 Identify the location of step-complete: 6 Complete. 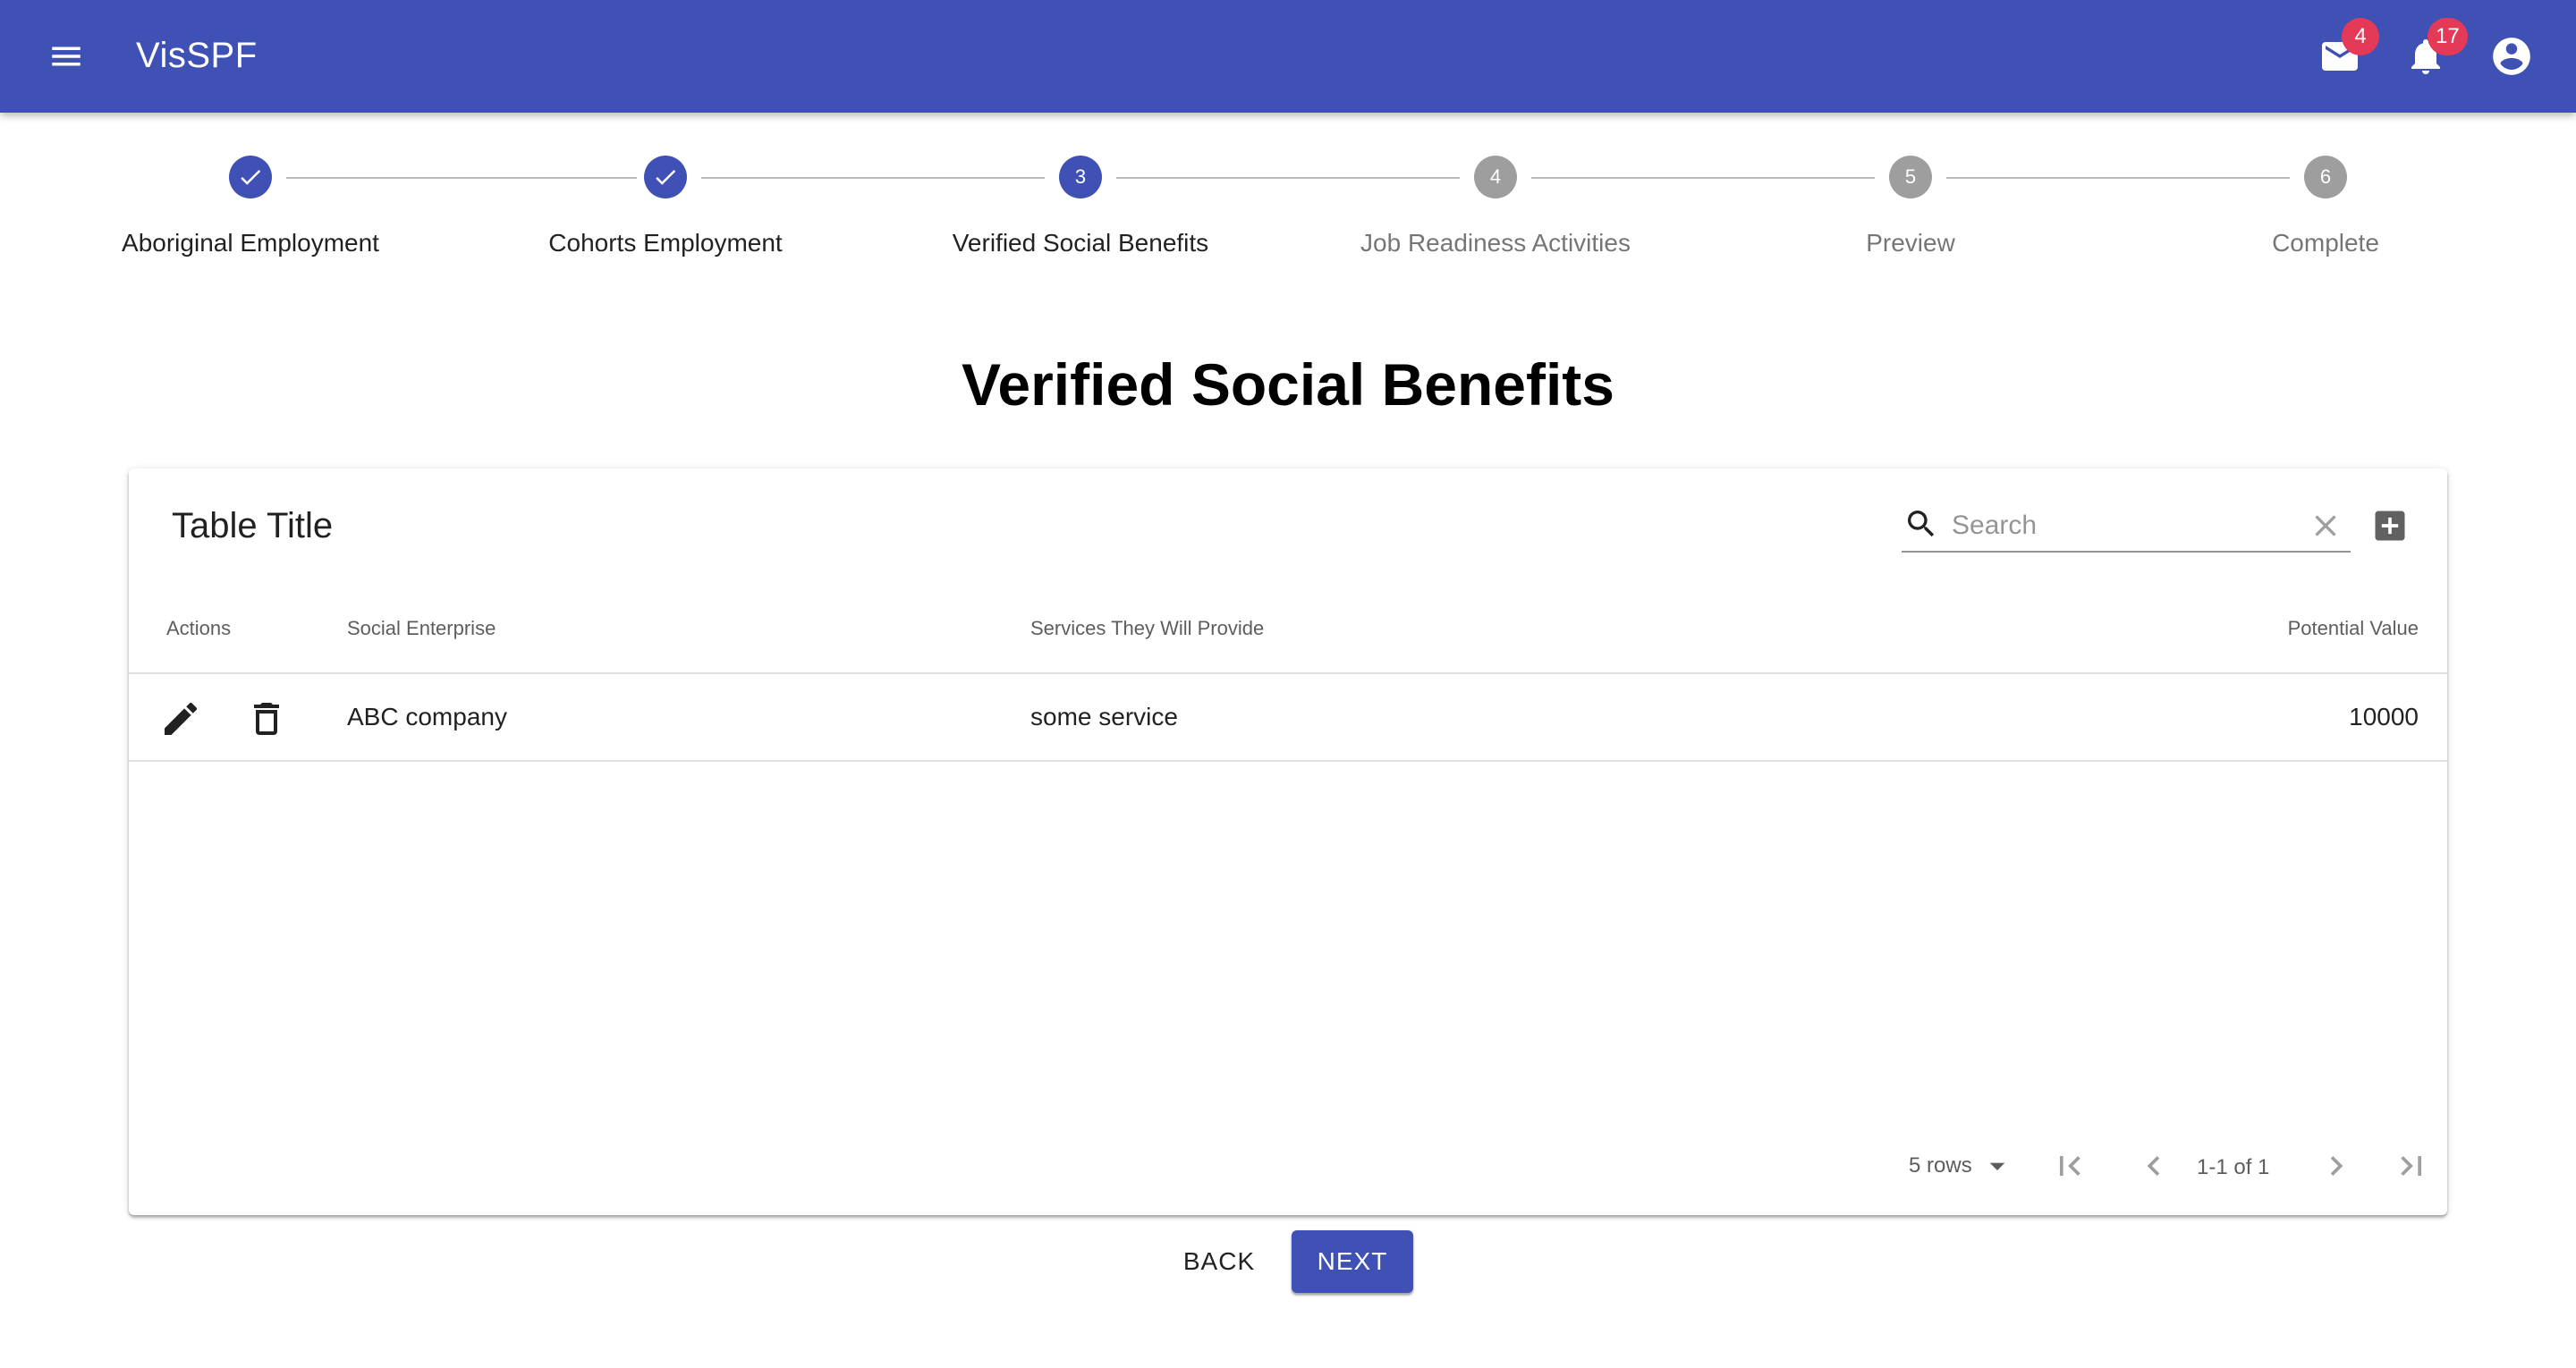
(2325, 210).